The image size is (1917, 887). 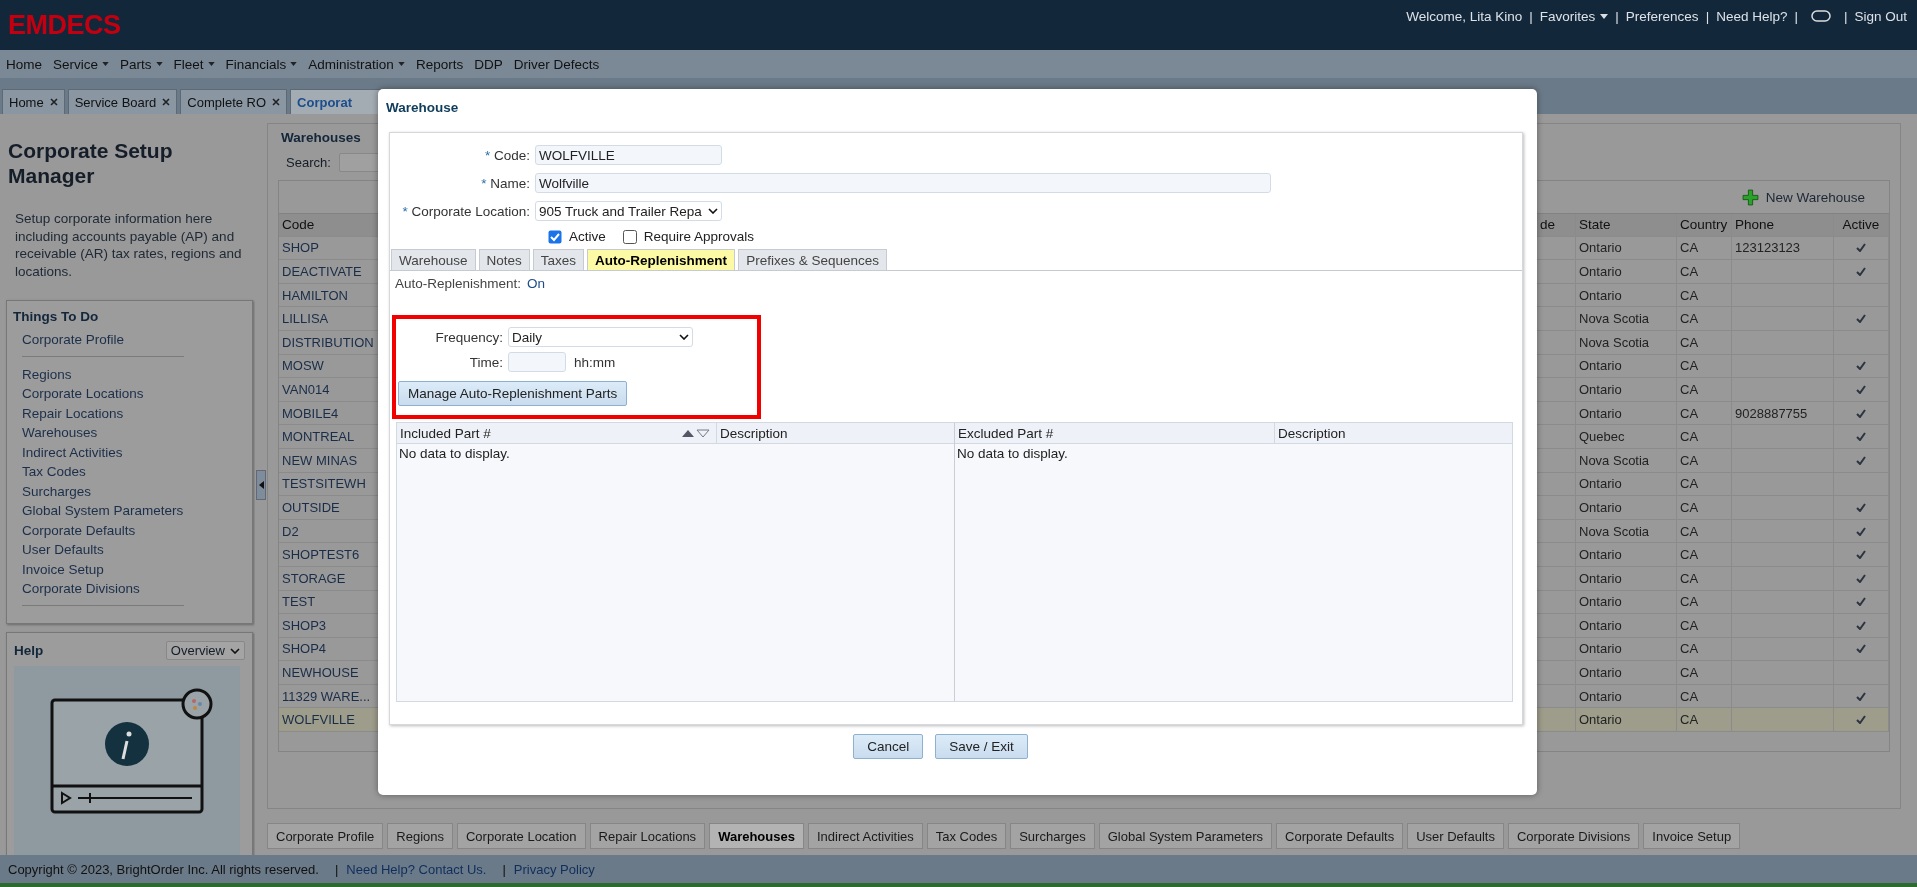 What do you see at coordinates (1880, 16) in the screenshot?
I see `header-link: Sign Out` at bounding box center [1880, 16].